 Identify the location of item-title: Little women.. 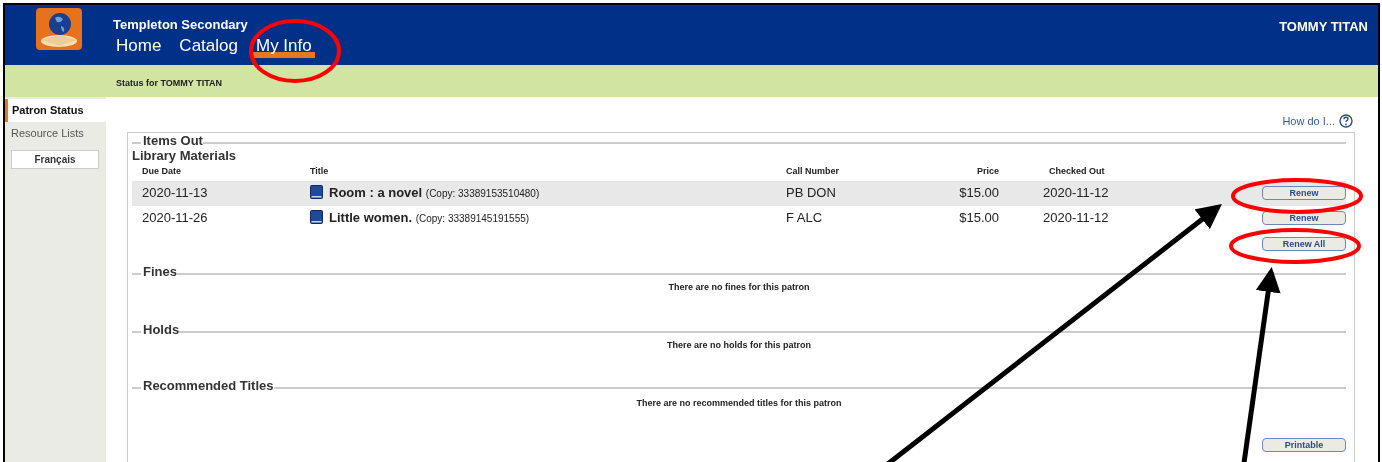
(371, 218).